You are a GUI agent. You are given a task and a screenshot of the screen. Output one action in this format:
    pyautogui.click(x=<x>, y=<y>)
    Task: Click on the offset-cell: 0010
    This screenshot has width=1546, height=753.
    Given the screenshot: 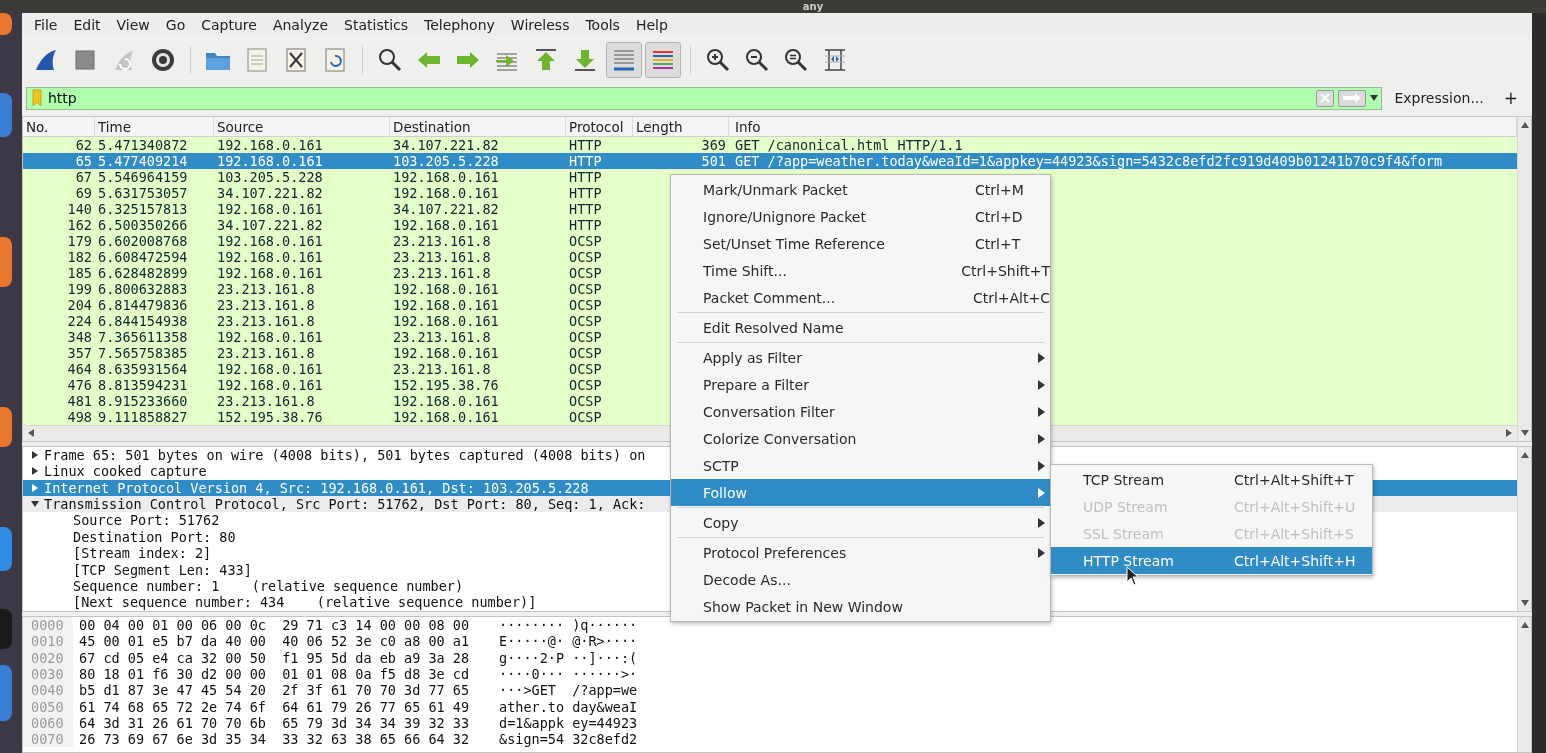 What is the action you would take?
    pyautogui.click(x=48, y=641)
    